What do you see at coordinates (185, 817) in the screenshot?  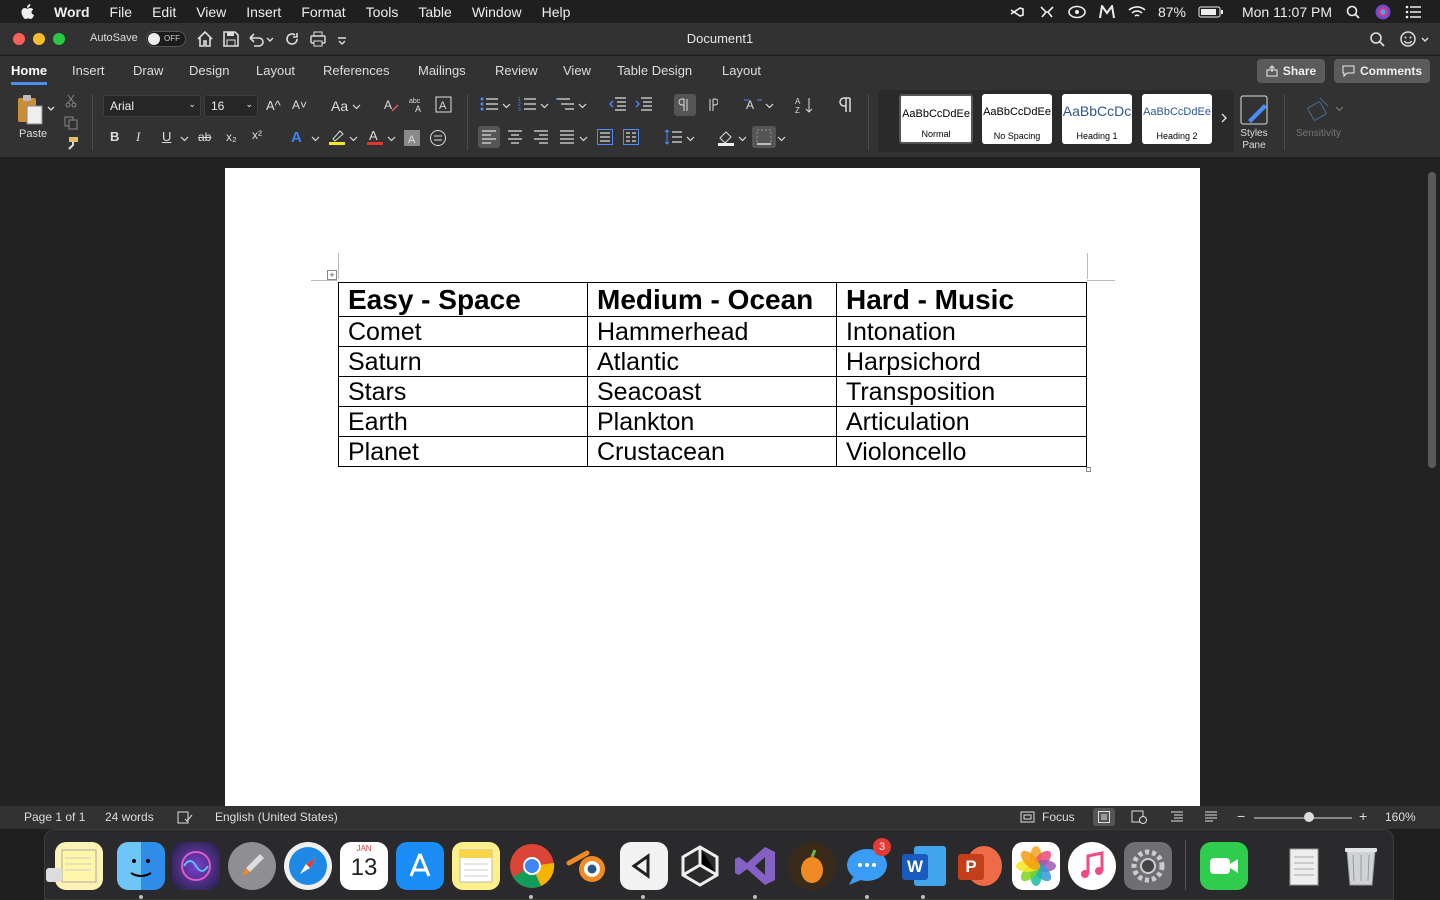 I see `proofing-icon` at bounding box center [185, 817].